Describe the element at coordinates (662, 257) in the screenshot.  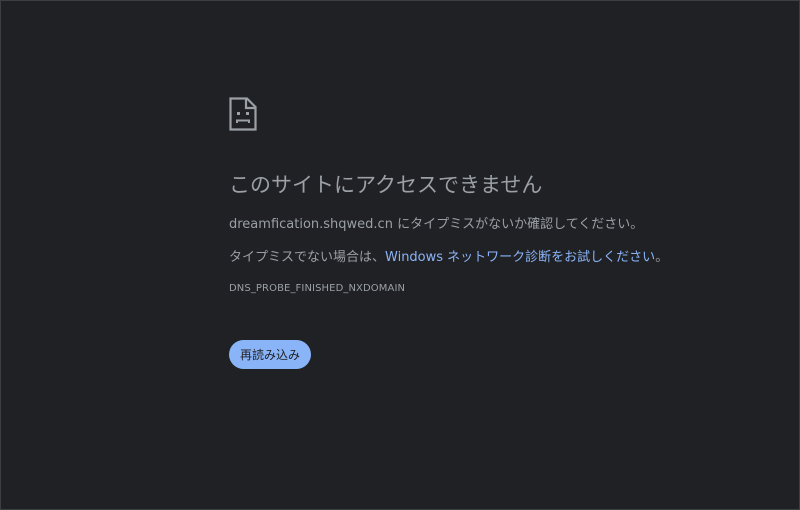
I see `diagnostics-suffix: 。` at that location.